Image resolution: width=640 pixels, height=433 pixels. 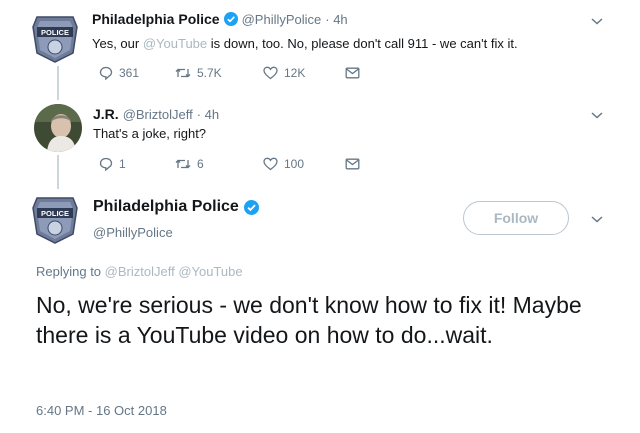 I want to click on replying-to-mentions: @BriztolJeff @YouTube, so click(x=174, y=271).